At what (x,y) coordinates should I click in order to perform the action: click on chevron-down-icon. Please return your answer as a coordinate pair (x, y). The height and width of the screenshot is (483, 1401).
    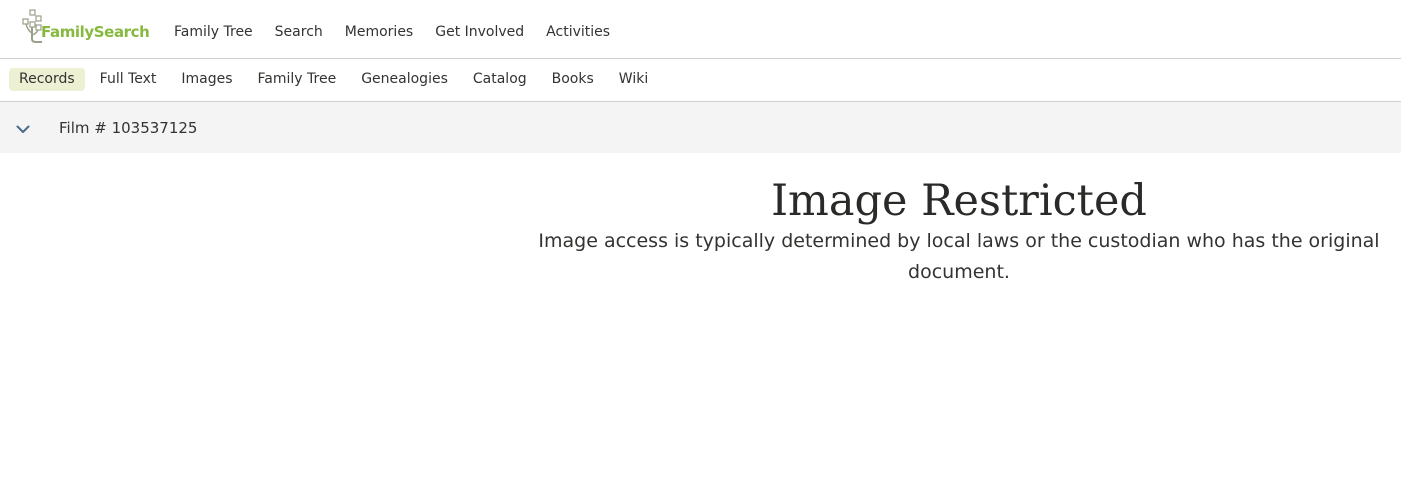
    Looking at the image, I should click on (23, 129).